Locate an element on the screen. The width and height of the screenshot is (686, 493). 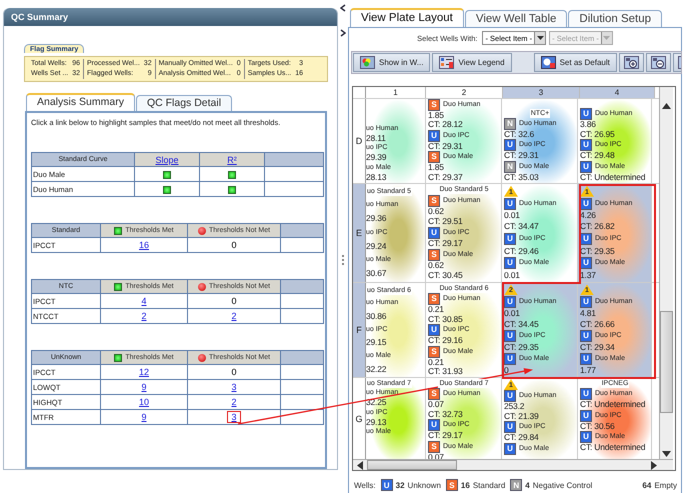
target-value: CT: 21.39 is located at coordinates (522, 416).